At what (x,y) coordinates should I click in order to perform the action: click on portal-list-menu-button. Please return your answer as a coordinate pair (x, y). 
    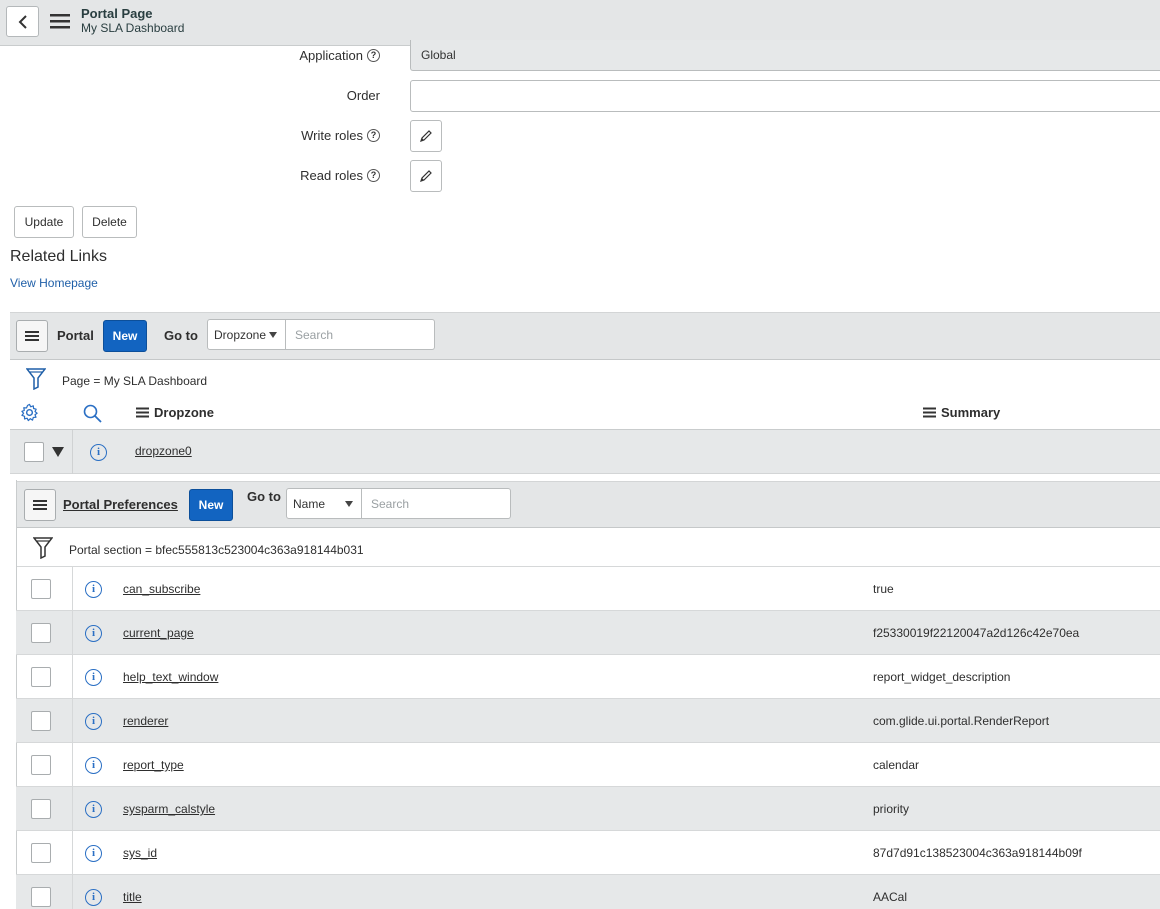
    Looking at the image, I should click on (32, 336).